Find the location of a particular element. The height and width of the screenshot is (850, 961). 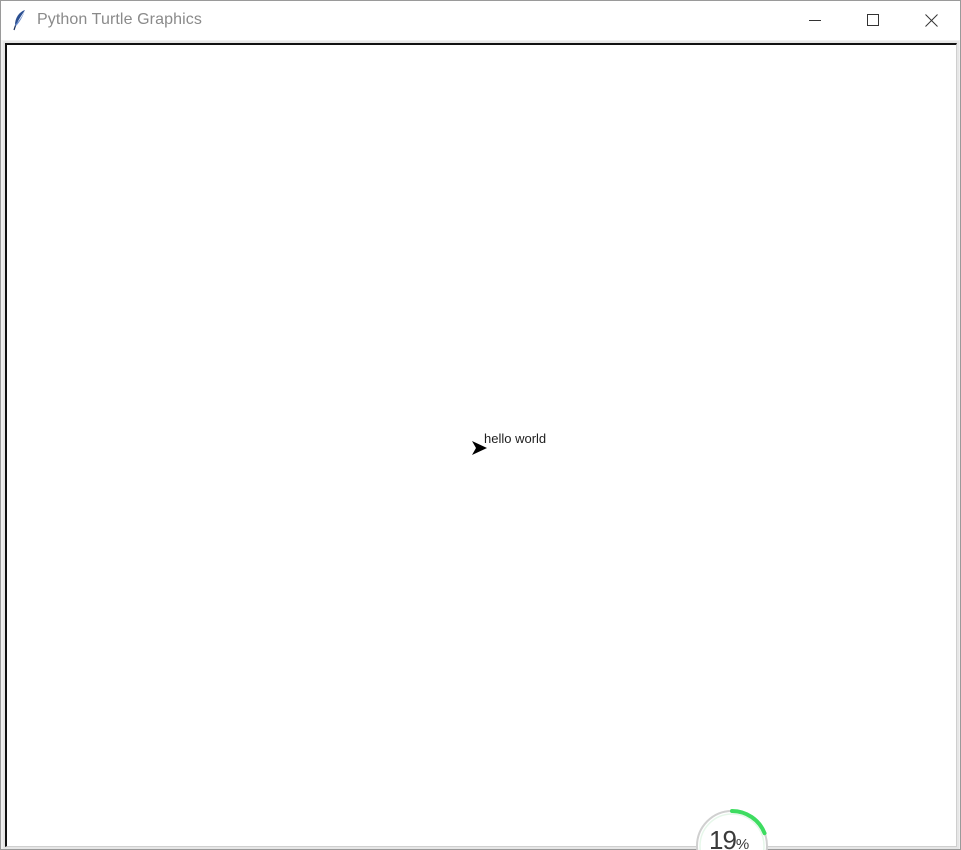

maximize-button is located at coordinates (873, 20).